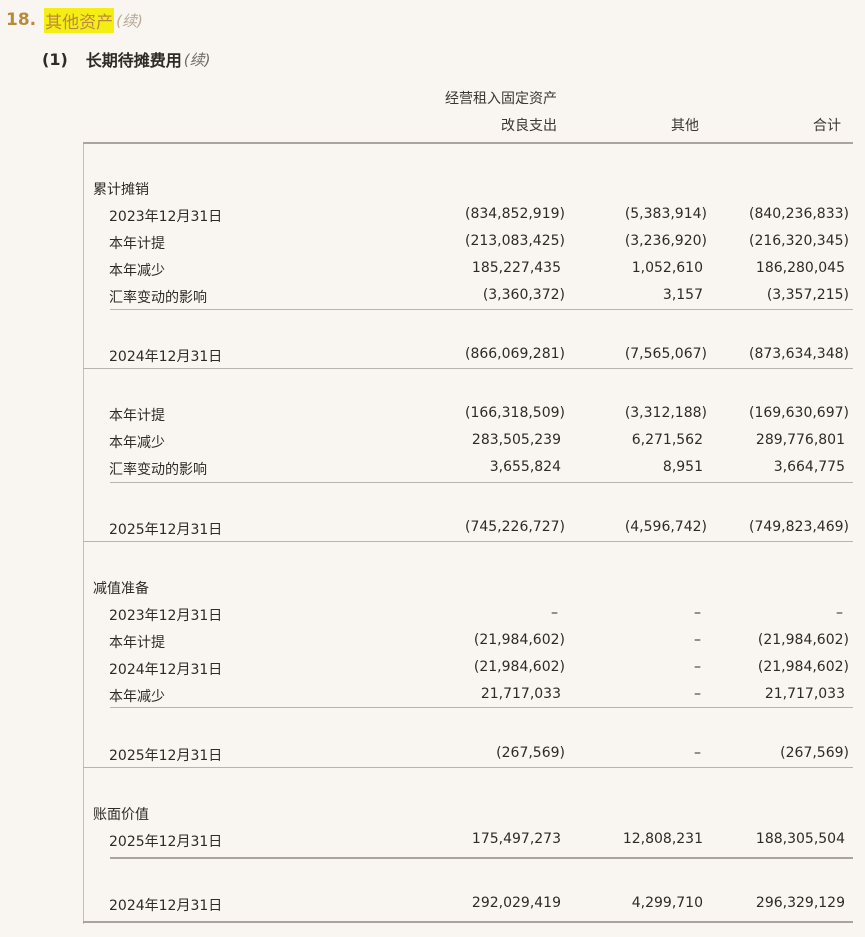 This screenshot has height=937, width=865. What do you see at coordinates (665, 527) in the screenshot?
I see `cell-col2: (4,596,742)` at bounding box center [665, 527].